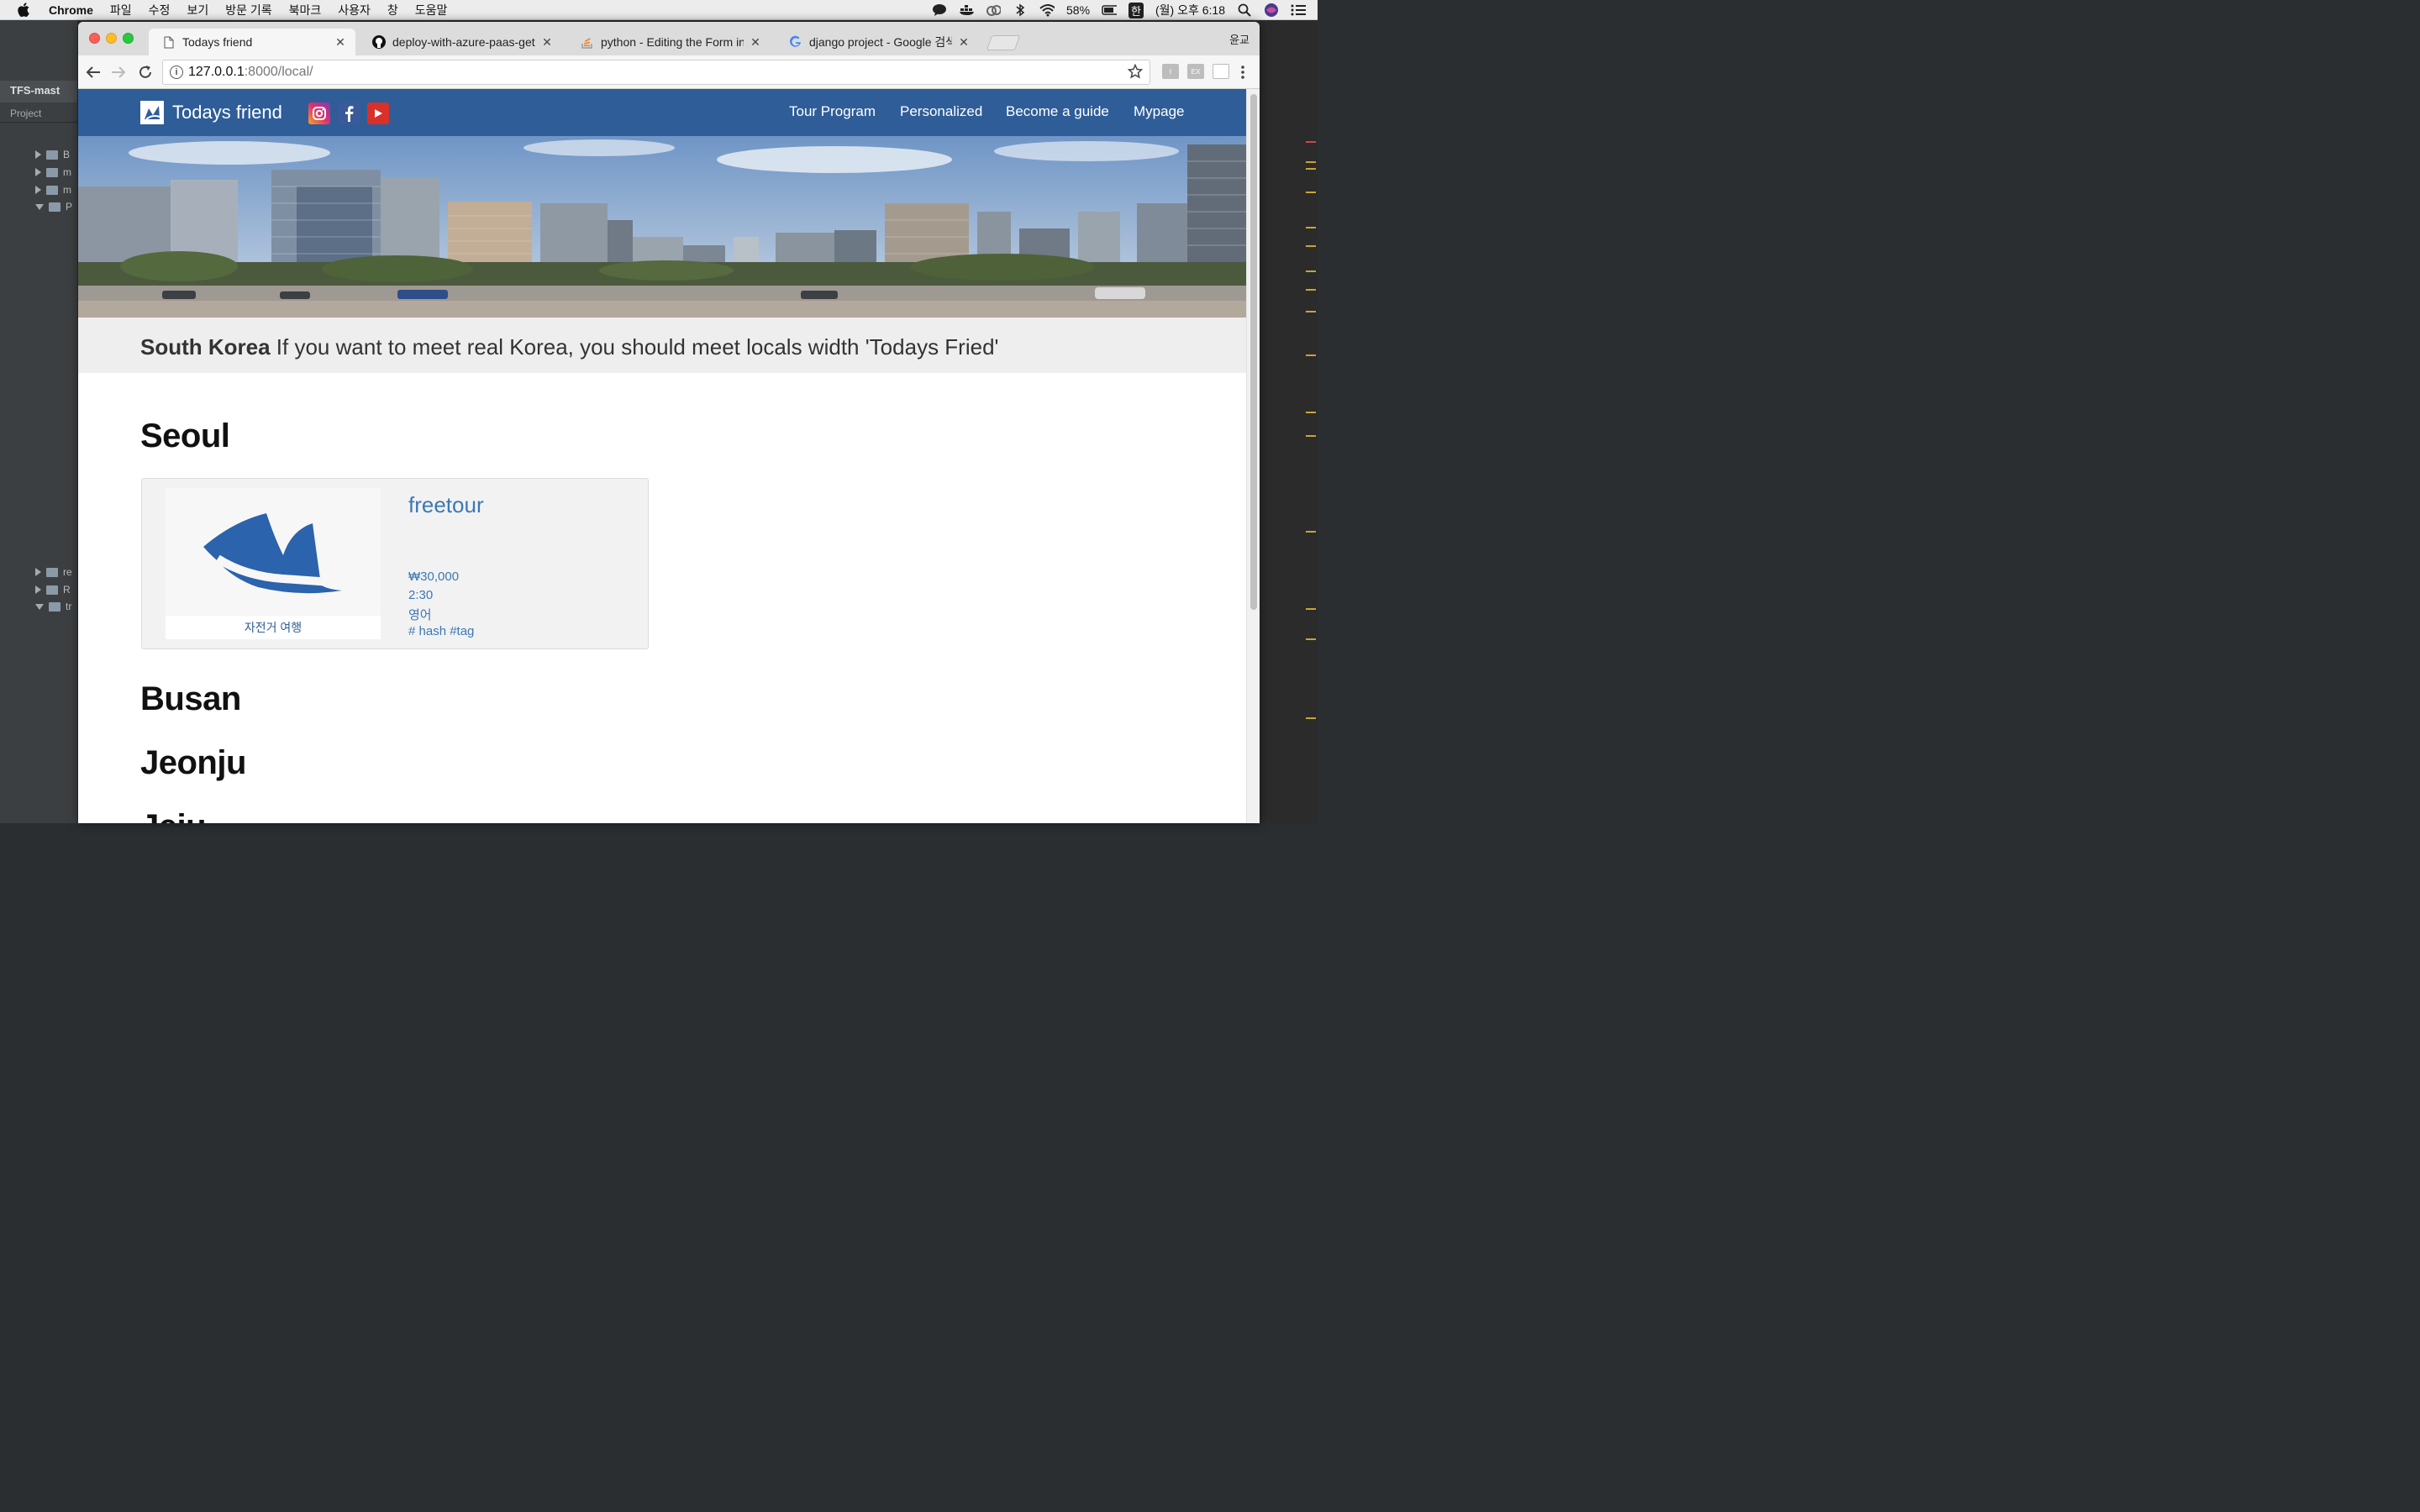 The width and height of the screenshot is (2420, 1512). I want to click on ide-tree-label: P, so click(69, 207).